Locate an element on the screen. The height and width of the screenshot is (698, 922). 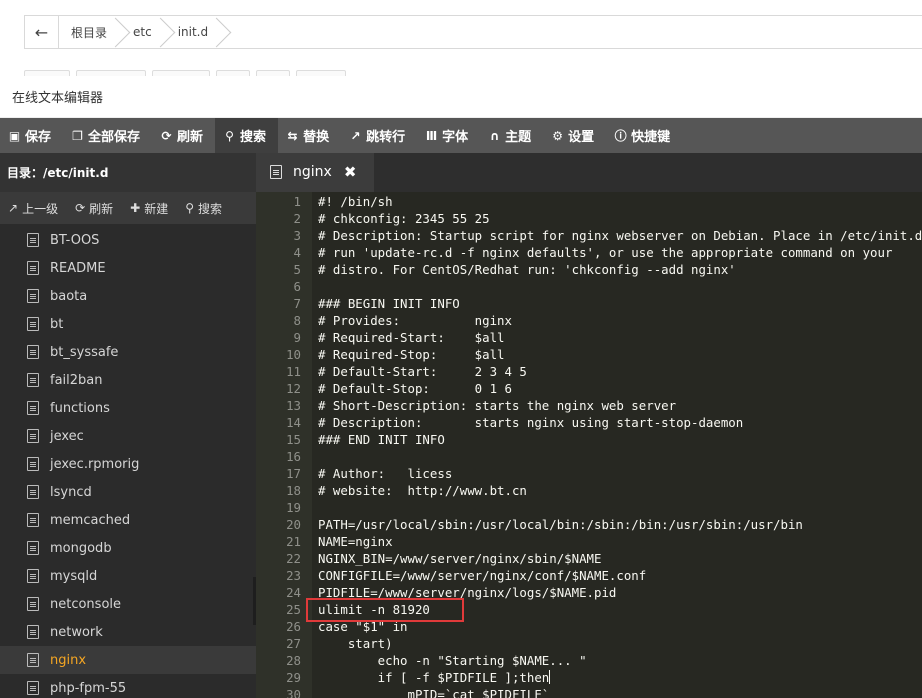
line-number: 23 is located at coordinates (293, 575).